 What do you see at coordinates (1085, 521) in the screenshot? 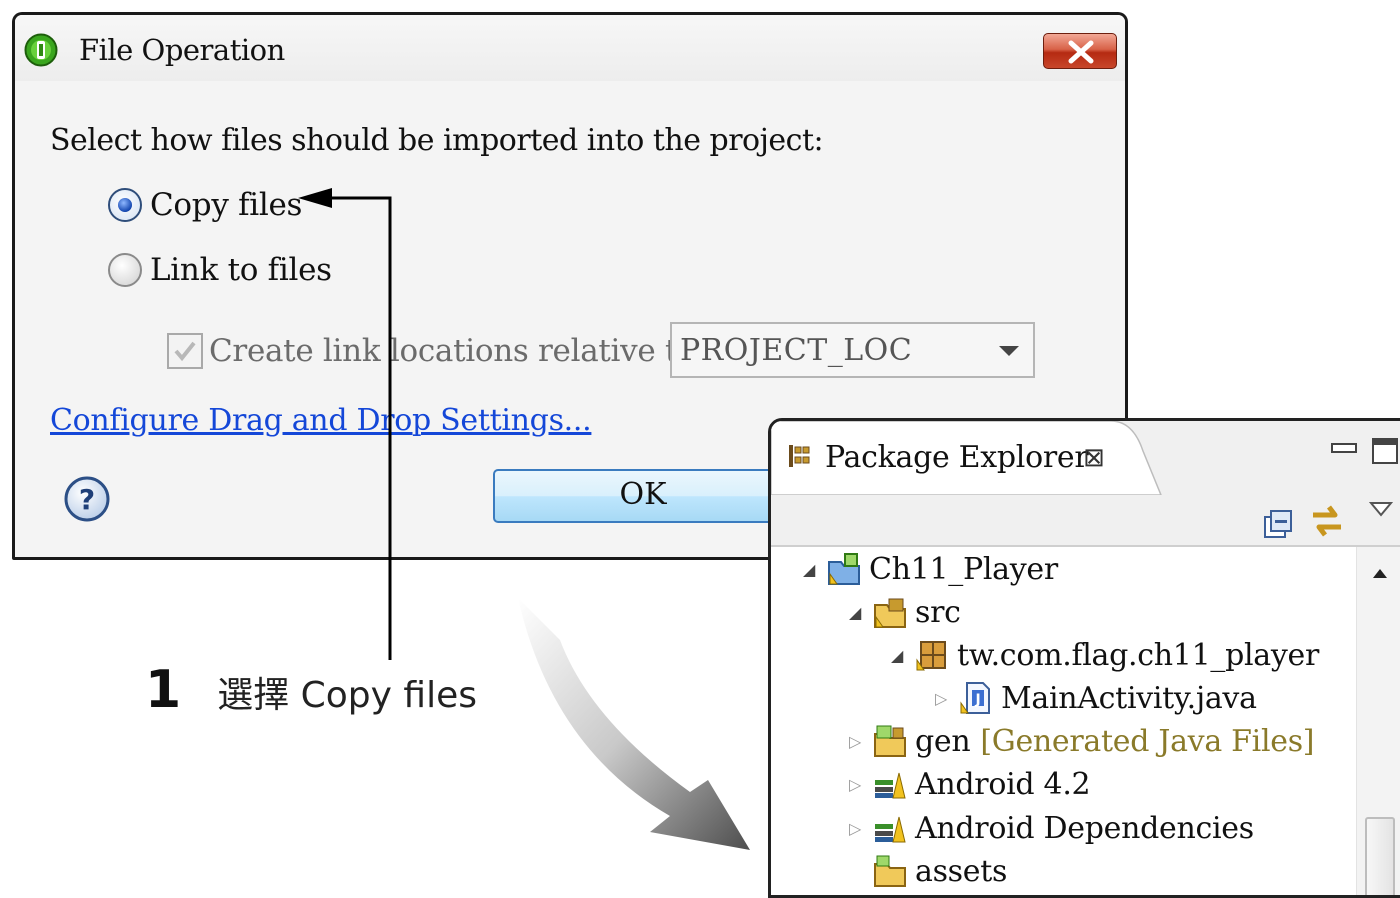
I see `view-toolbar` at bounding box center [1085, 521].